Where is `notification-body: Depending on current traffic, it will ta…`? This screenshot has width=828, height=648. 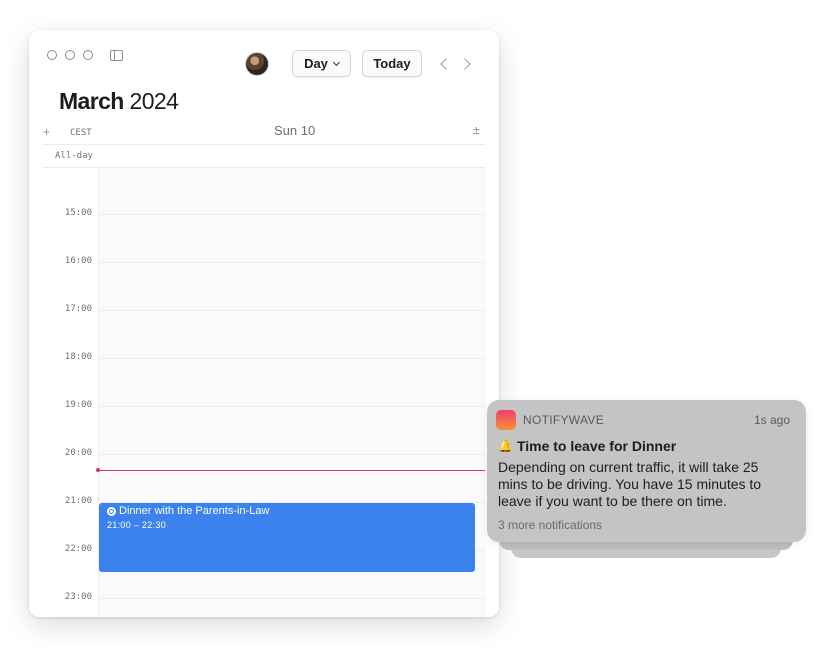 notification-body: Depending on current traffic, it will ta… is located at coordinates (630, 484).